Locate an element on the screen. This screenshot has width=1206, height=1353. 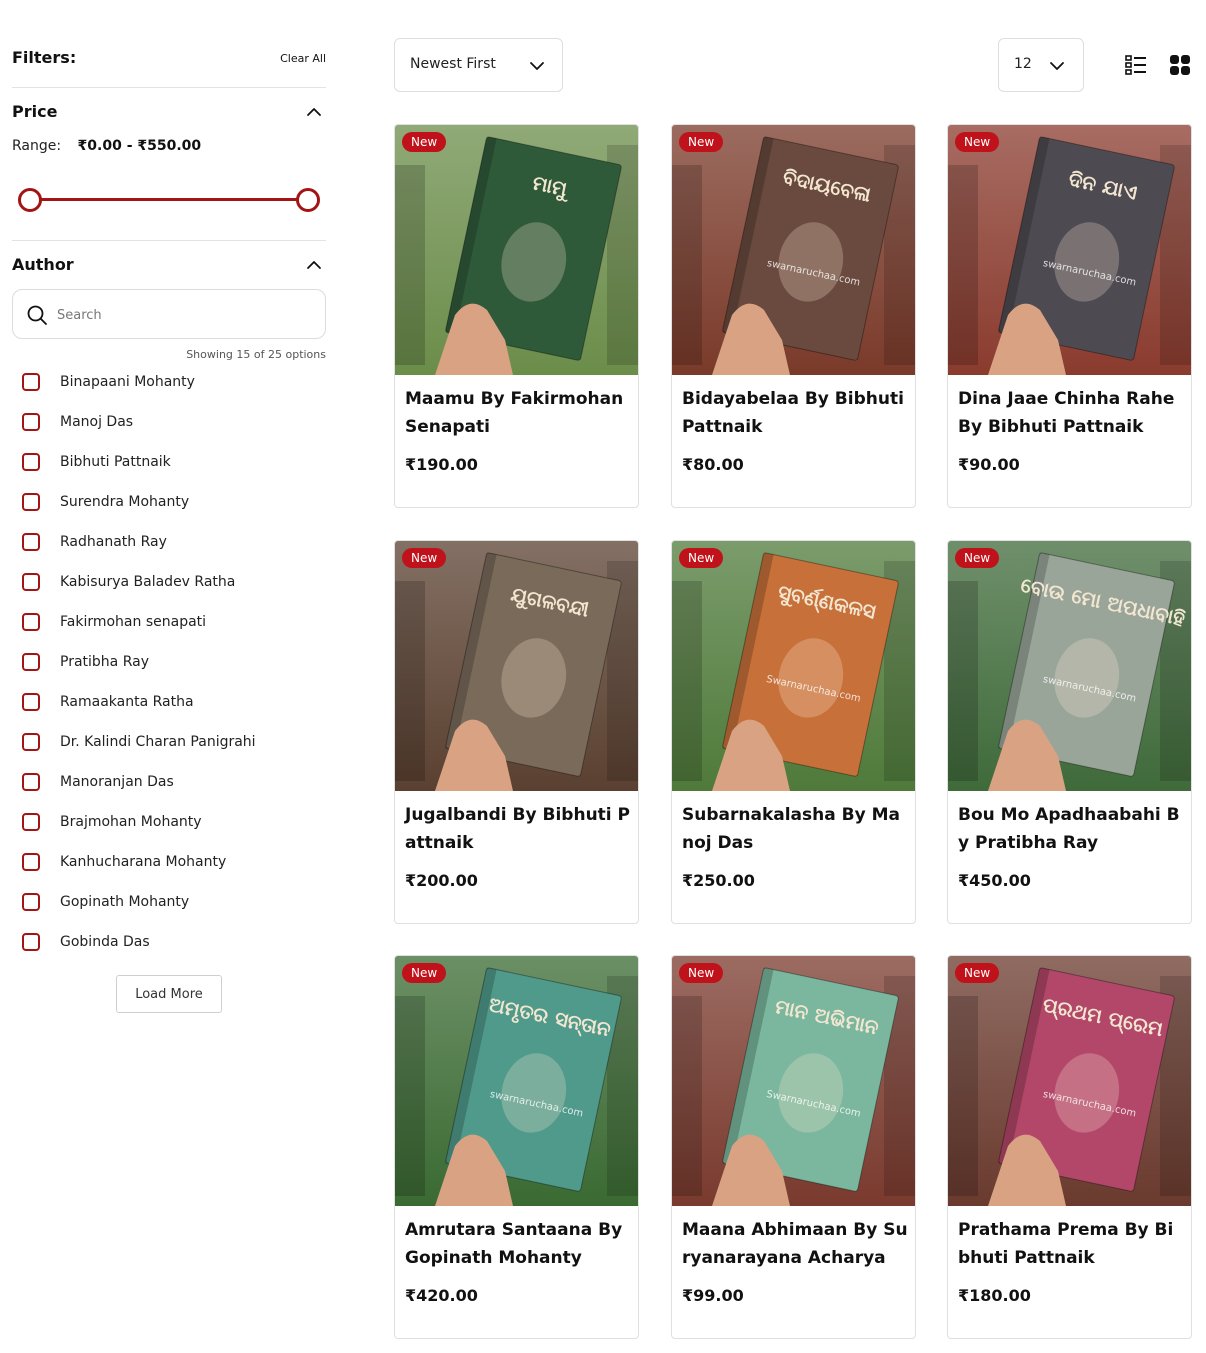
load-more-button: Load More is located at coordinates (169, 994).